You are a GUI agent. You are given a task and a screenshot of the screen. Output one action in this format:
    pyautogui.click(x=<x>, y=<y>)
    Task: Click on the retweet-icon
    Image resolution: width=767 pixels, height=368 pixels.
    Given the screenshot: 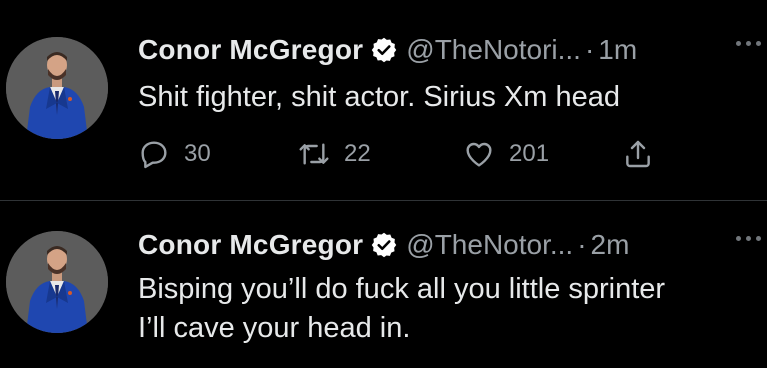 What is the action you would take?
    pyautogui.click(x=314, y=154)
    